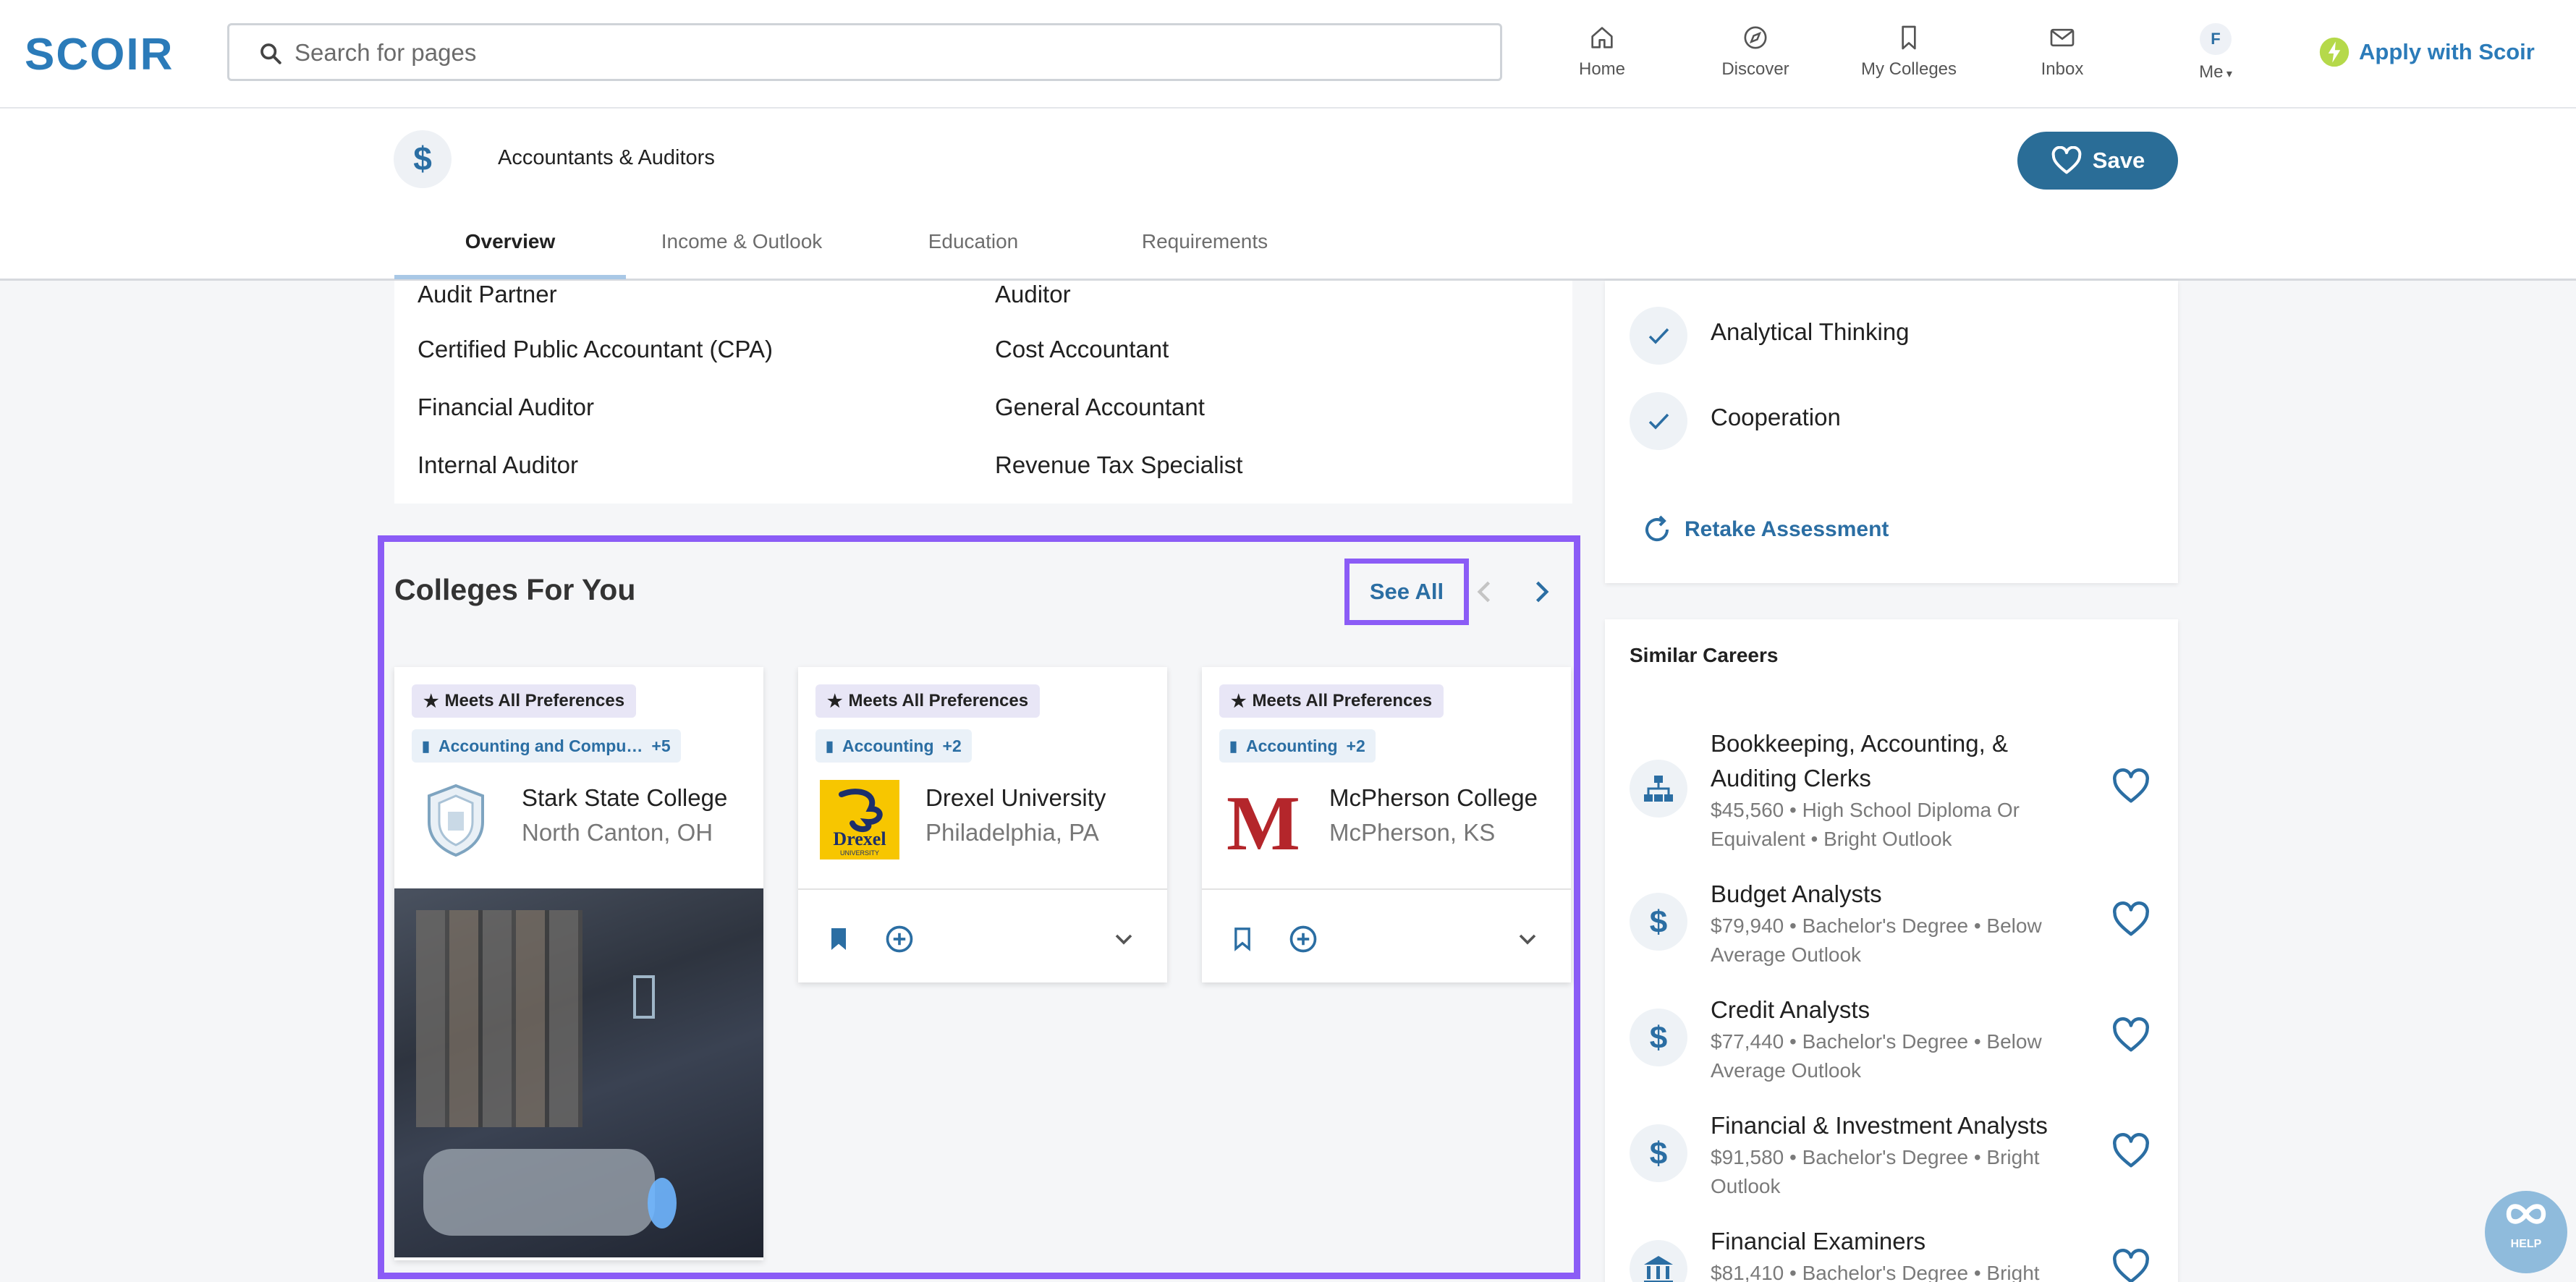  Describe the element at coordinates (873, 52) in the screenshot. I see `search-input` at that location.